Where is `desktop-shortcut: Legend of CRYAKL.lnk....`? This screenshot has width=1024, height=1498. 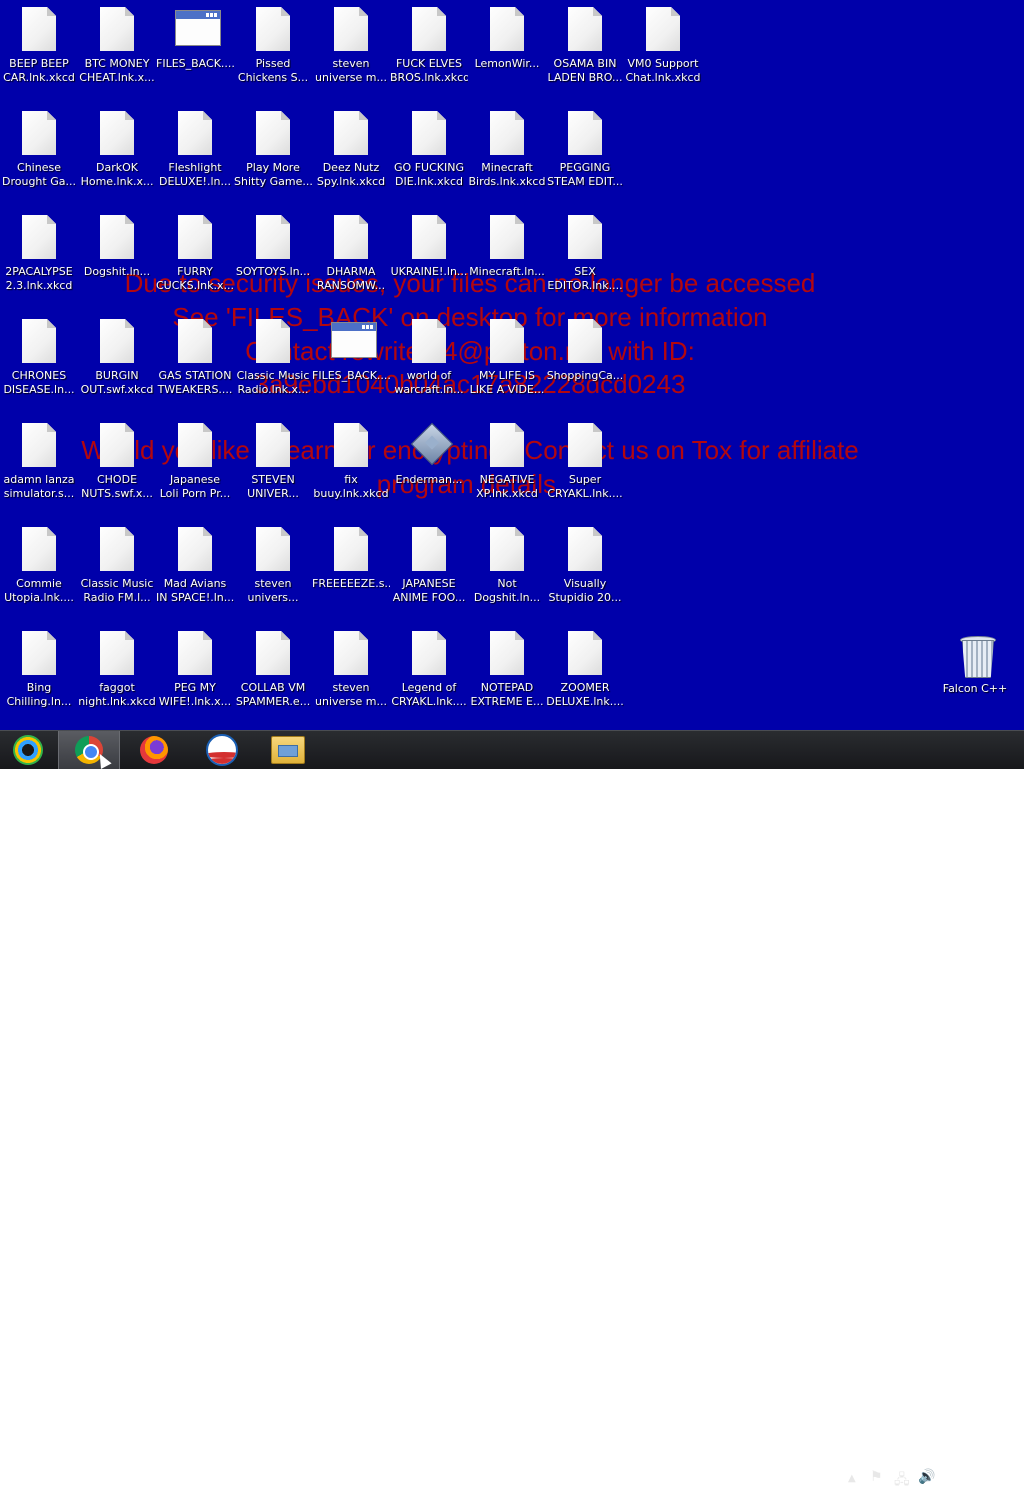 desktop-shortcut: Legend of CRYAKL.lnk.... is located at coordinates (429, 666).